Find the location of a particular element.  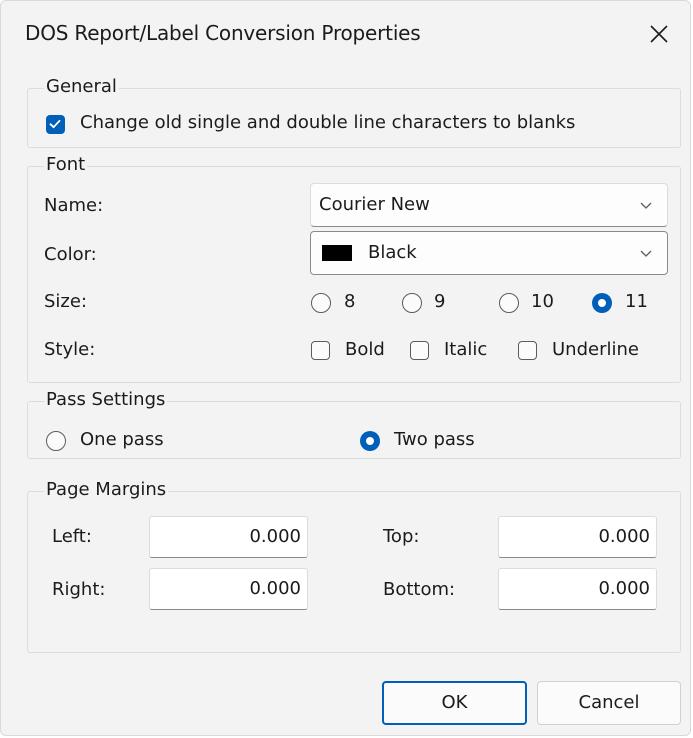

general-legend: General is located at coordinates (81, 86).